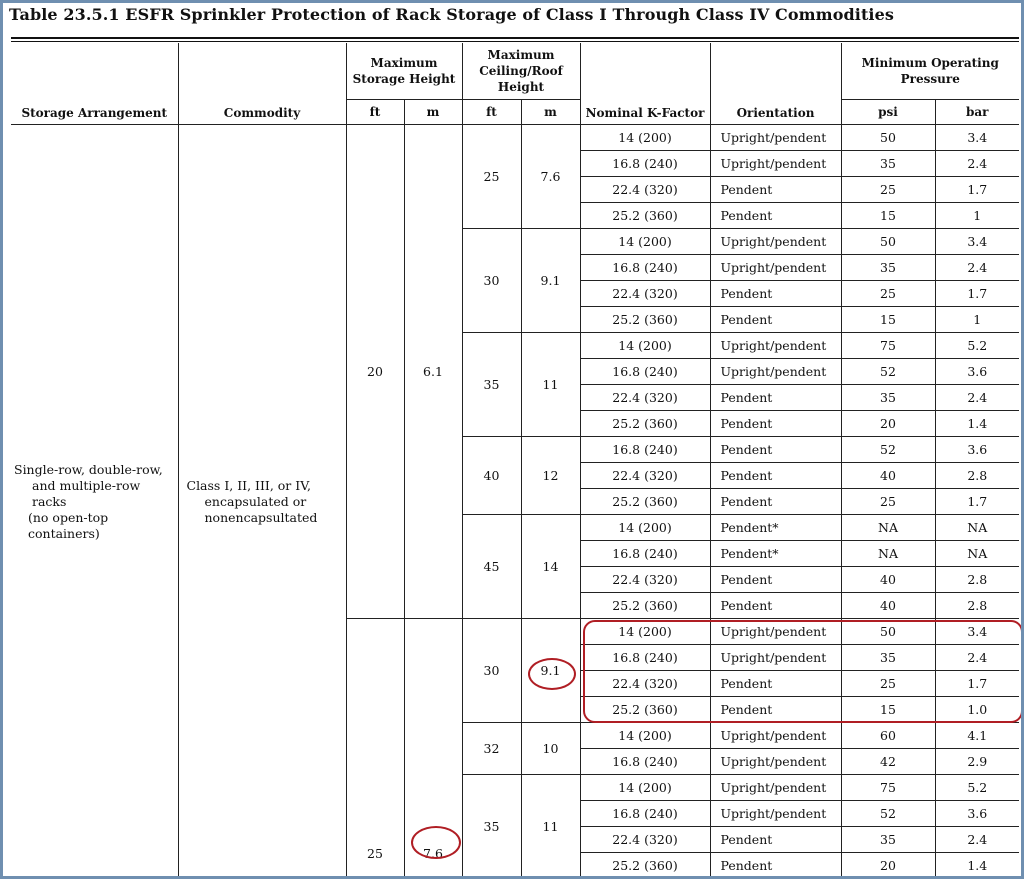 This screenshot has width=1024, height=879. What do you see at coordinates (88, 469) in the screenshot?
I see `storage-arrangement-line: Single-row, double-row,` at bounding box center [88, 469].